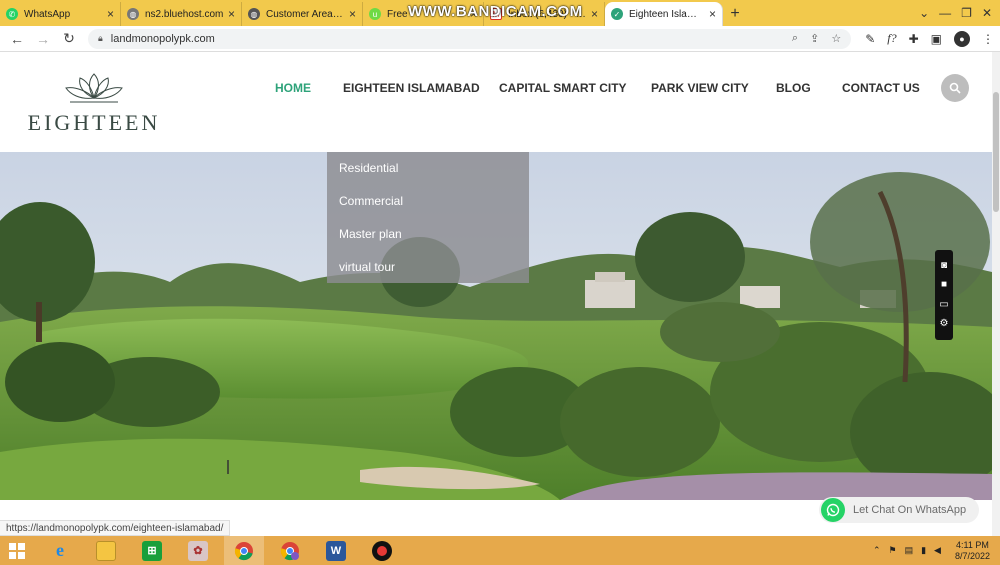  Describe the element at coordinates (923, 550) in the screenshot. I see `wifi-signal-icon: ▮` at that location.